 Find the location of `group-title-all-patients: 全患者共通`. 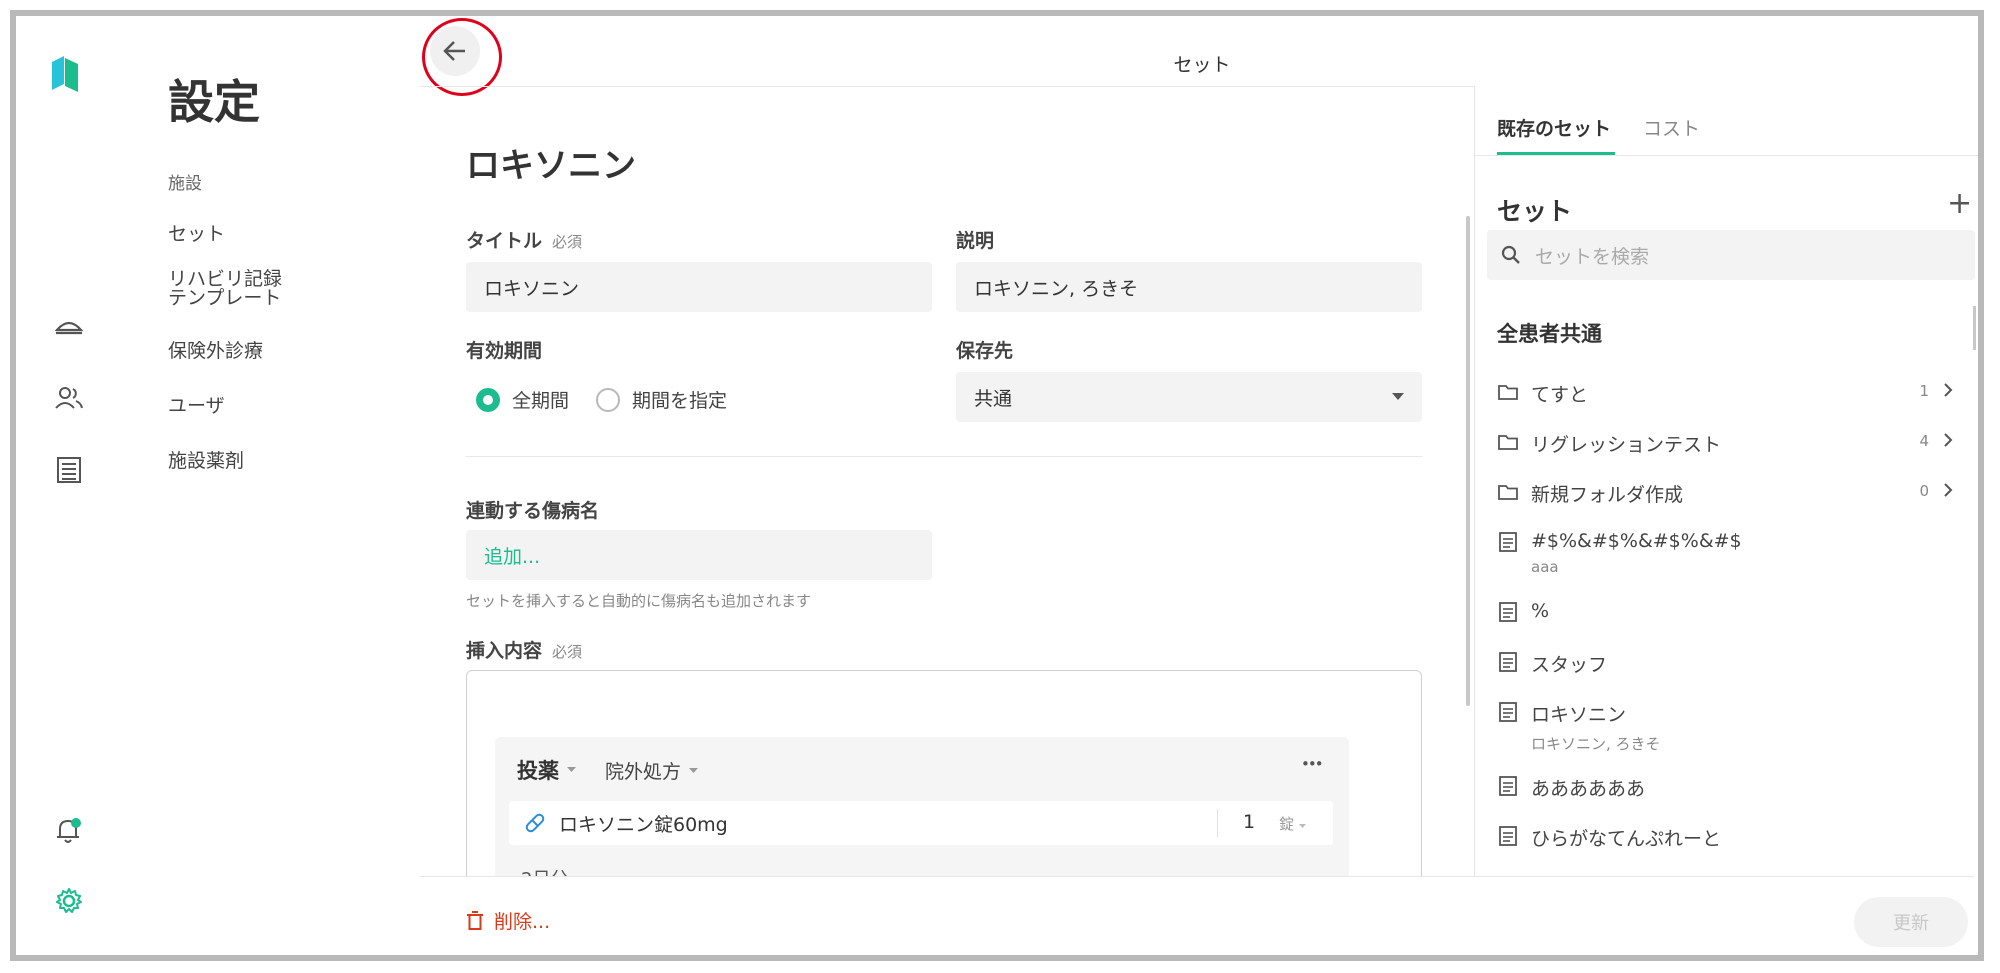

group-title-all-patients: 全患者共通 is located at coordinates (1549, 334).